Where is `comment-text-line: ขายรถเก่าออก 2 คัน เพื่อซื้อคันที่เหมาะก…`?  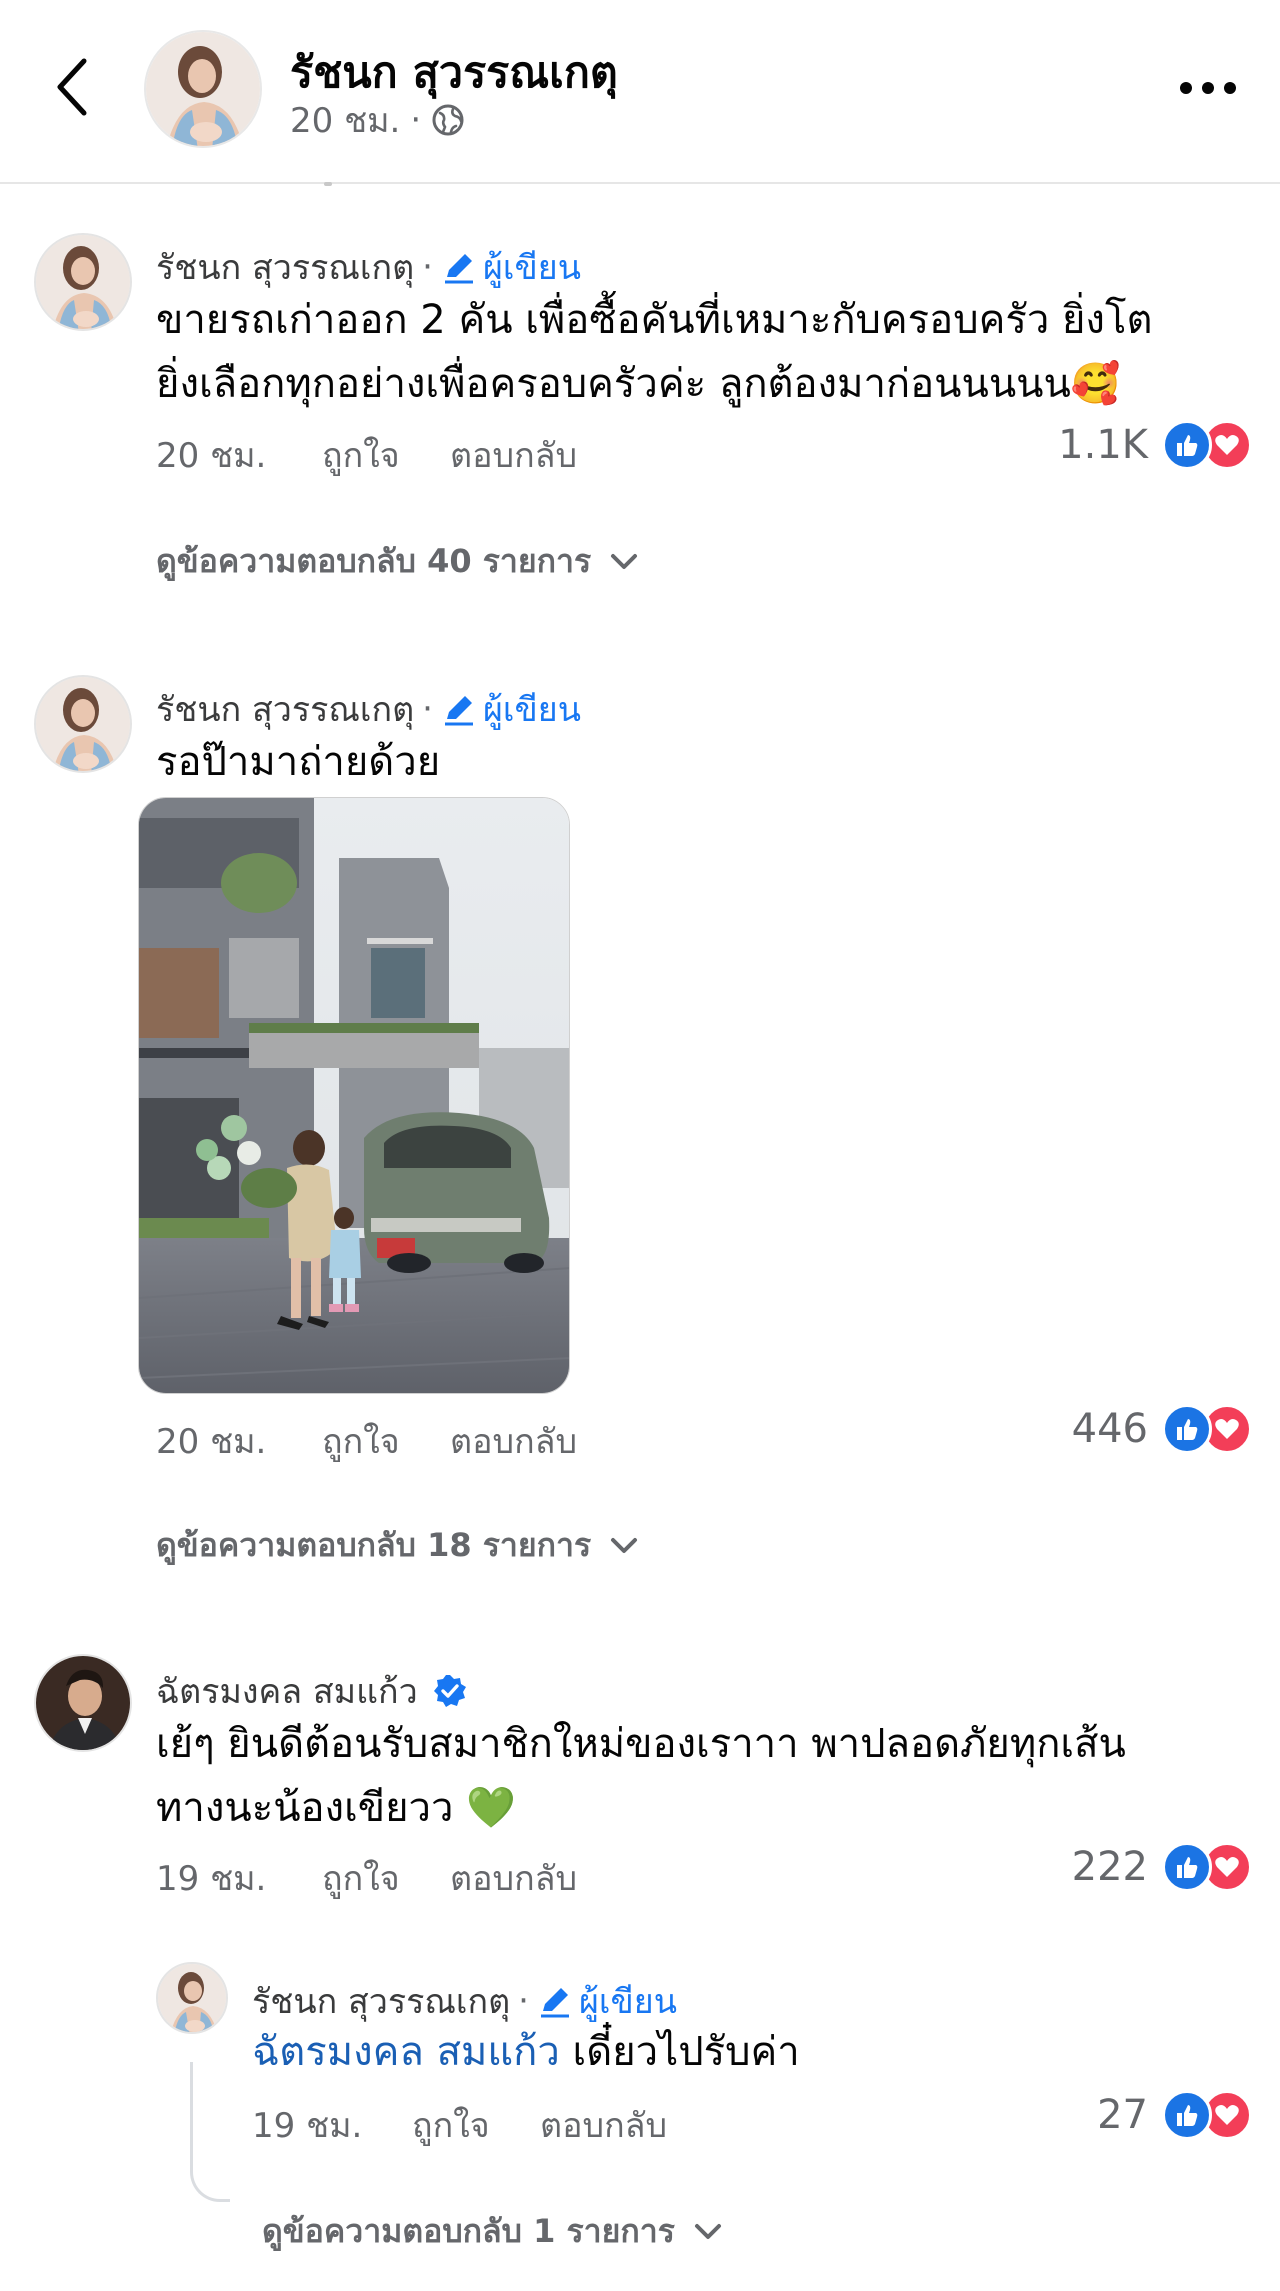
comment-text-line: ขายรถเก่าออก 2 คัน เพื่อซื้อคันที่เหมาะก… is located at coordinates (654, 320).